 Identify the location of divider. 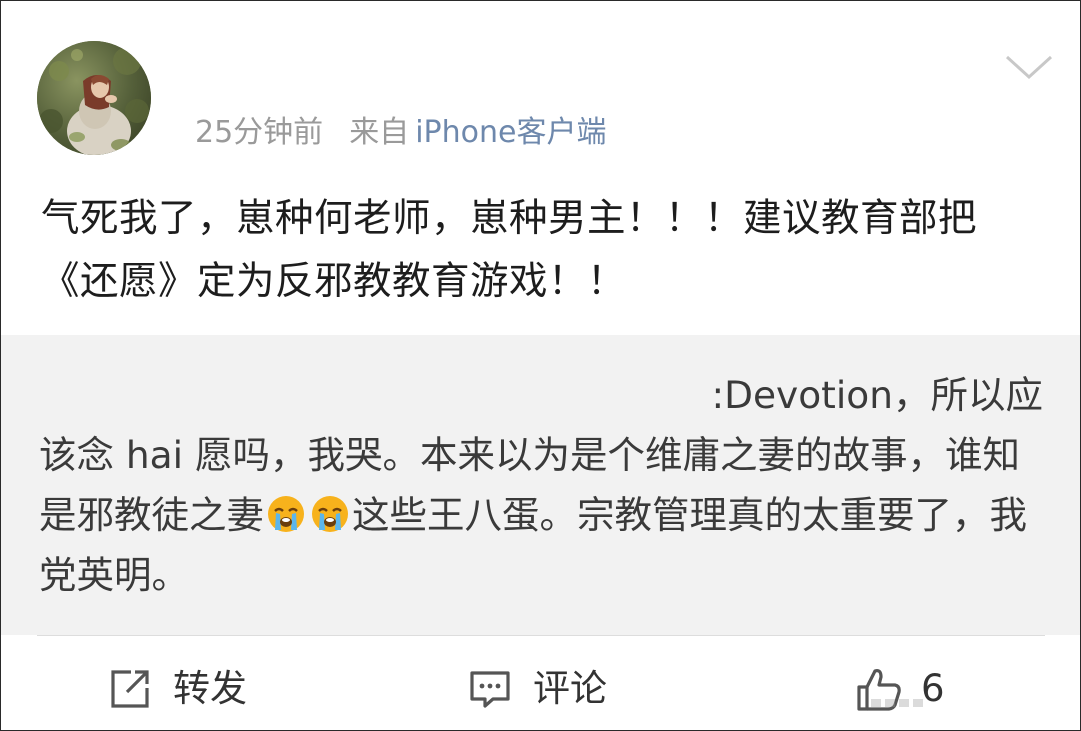
(541, 635).